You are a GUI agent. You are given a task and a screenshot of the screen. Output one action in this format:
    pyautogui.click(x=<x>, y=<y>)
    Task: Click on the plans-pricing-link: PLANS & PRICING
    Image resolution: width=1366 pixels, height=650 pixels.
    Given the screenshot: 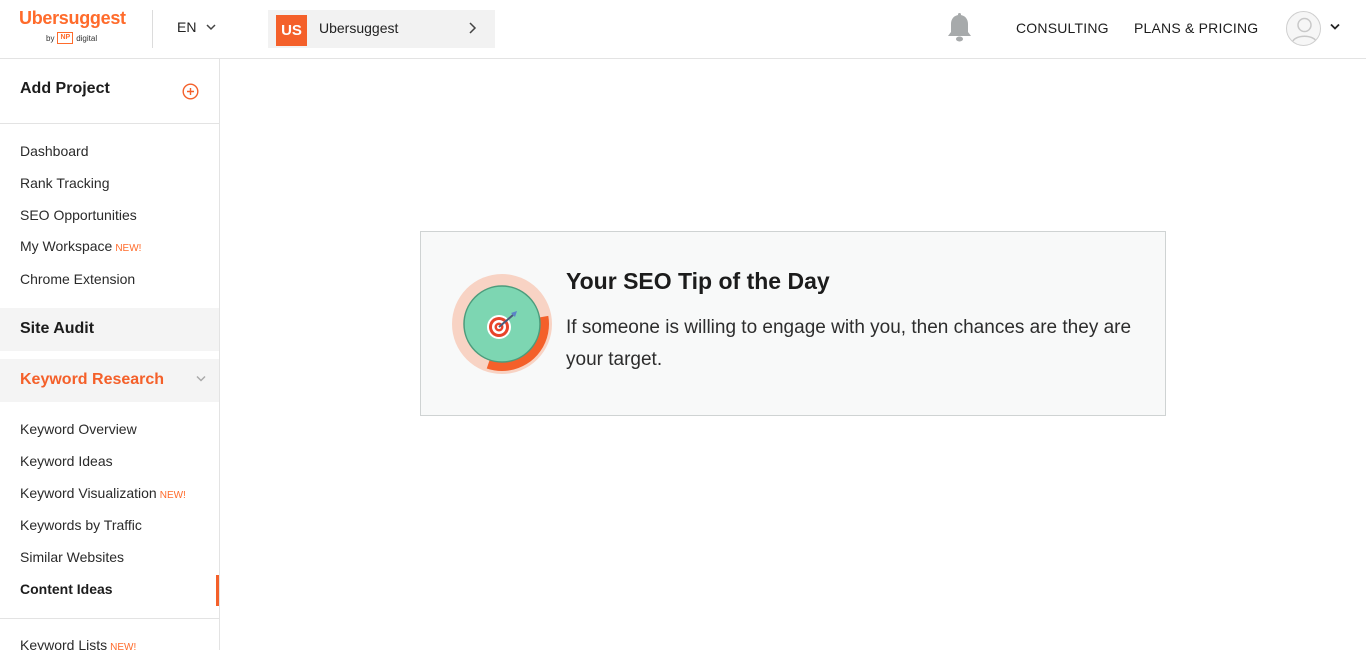 What is the action you would take?
    pyautogui.click(x=1196, y=28)
    